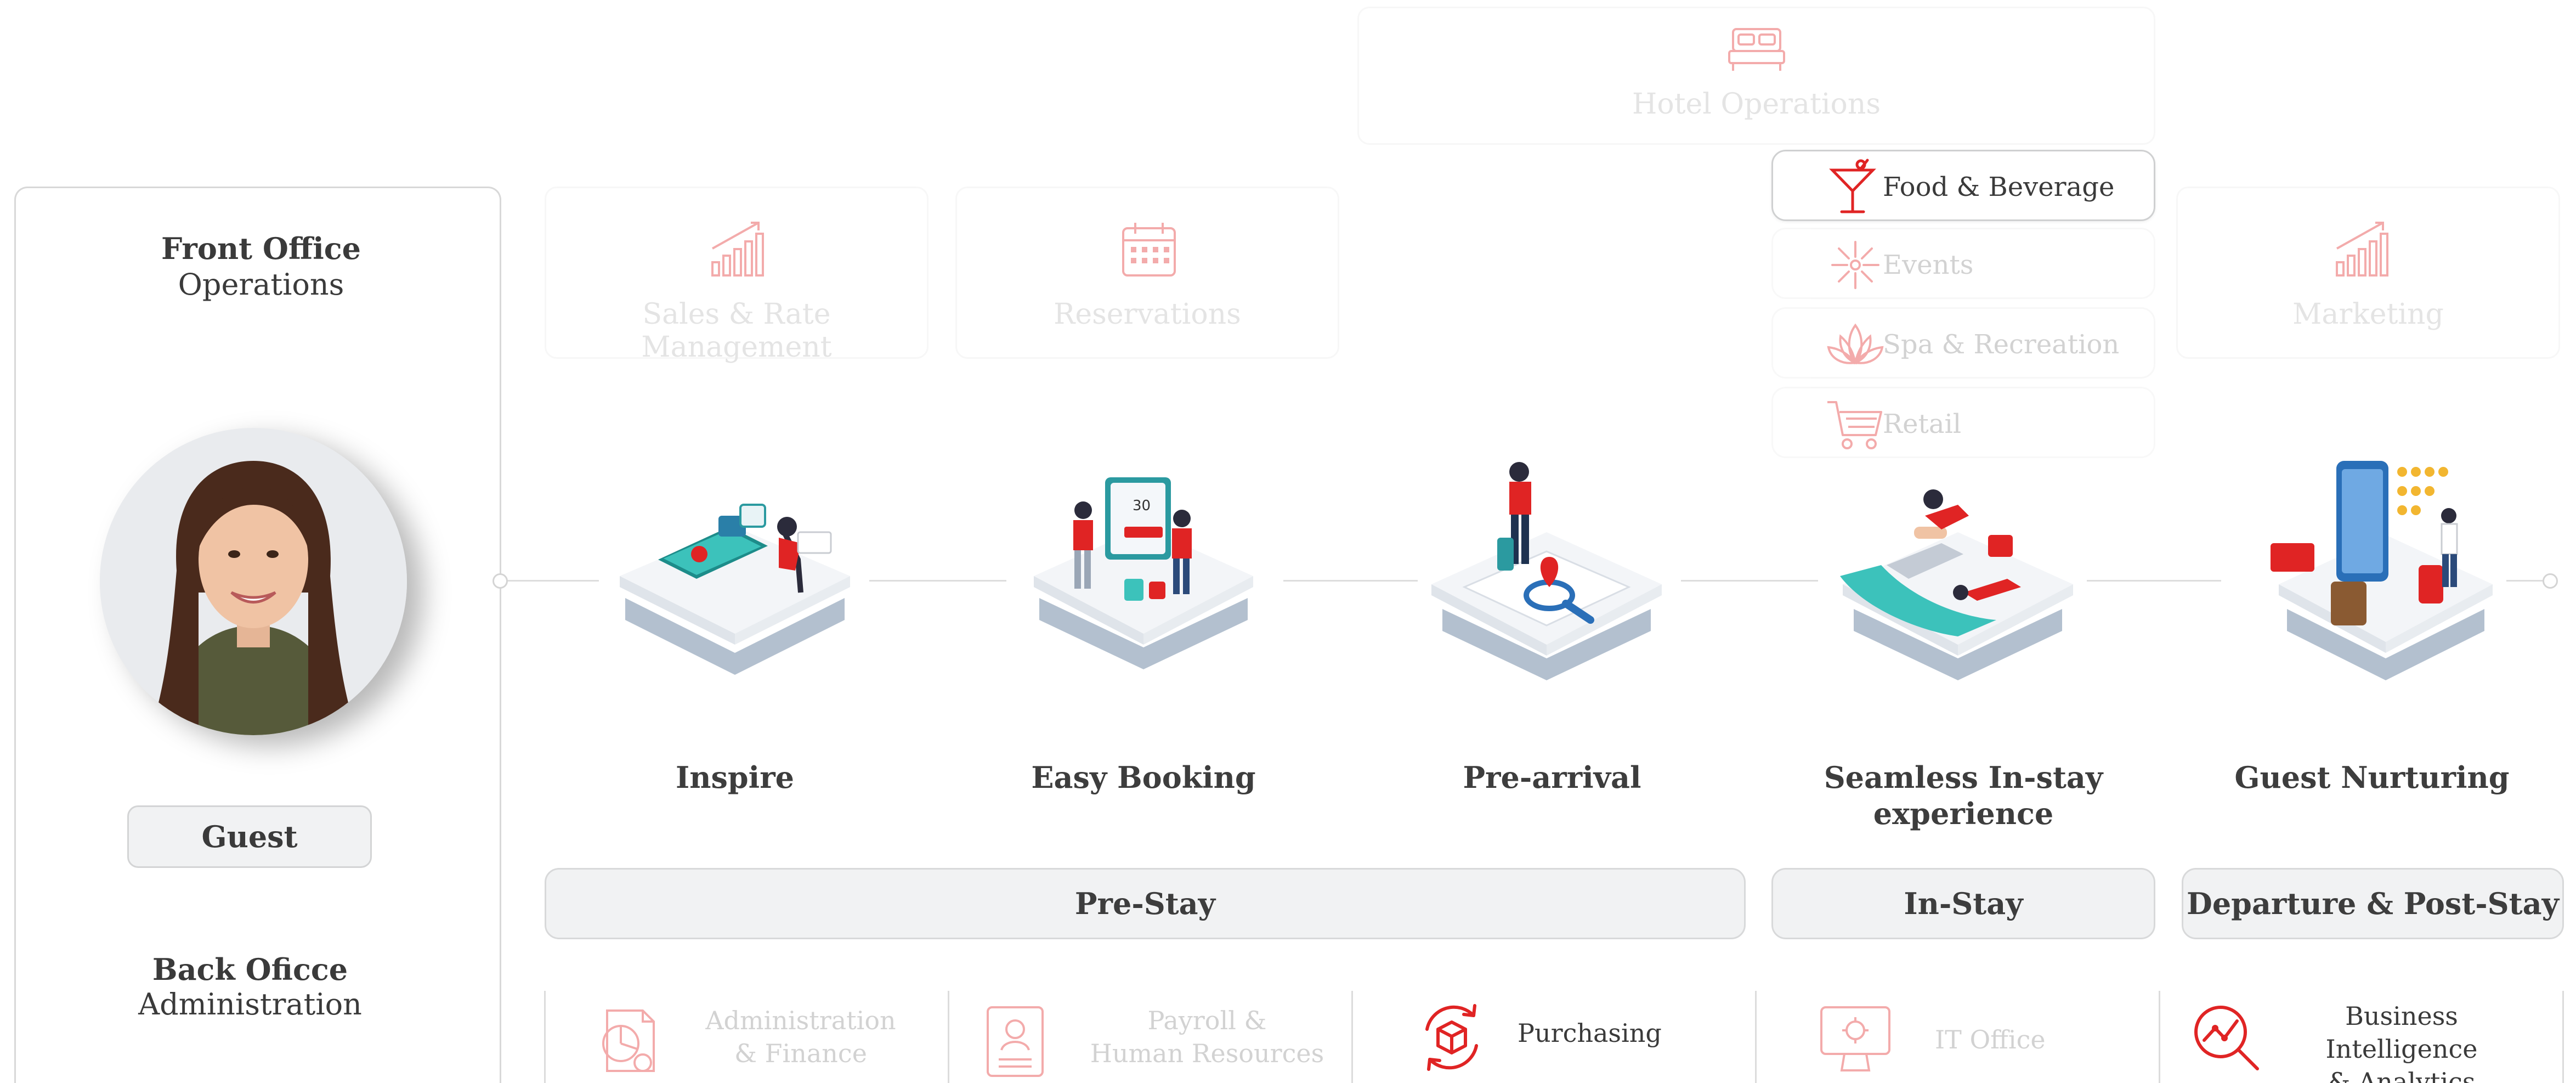 The height and width of the screenshot is (1083, 2576). I want to click on phase-pre-stay-label: Pre-Stay, so click(1145, 903).